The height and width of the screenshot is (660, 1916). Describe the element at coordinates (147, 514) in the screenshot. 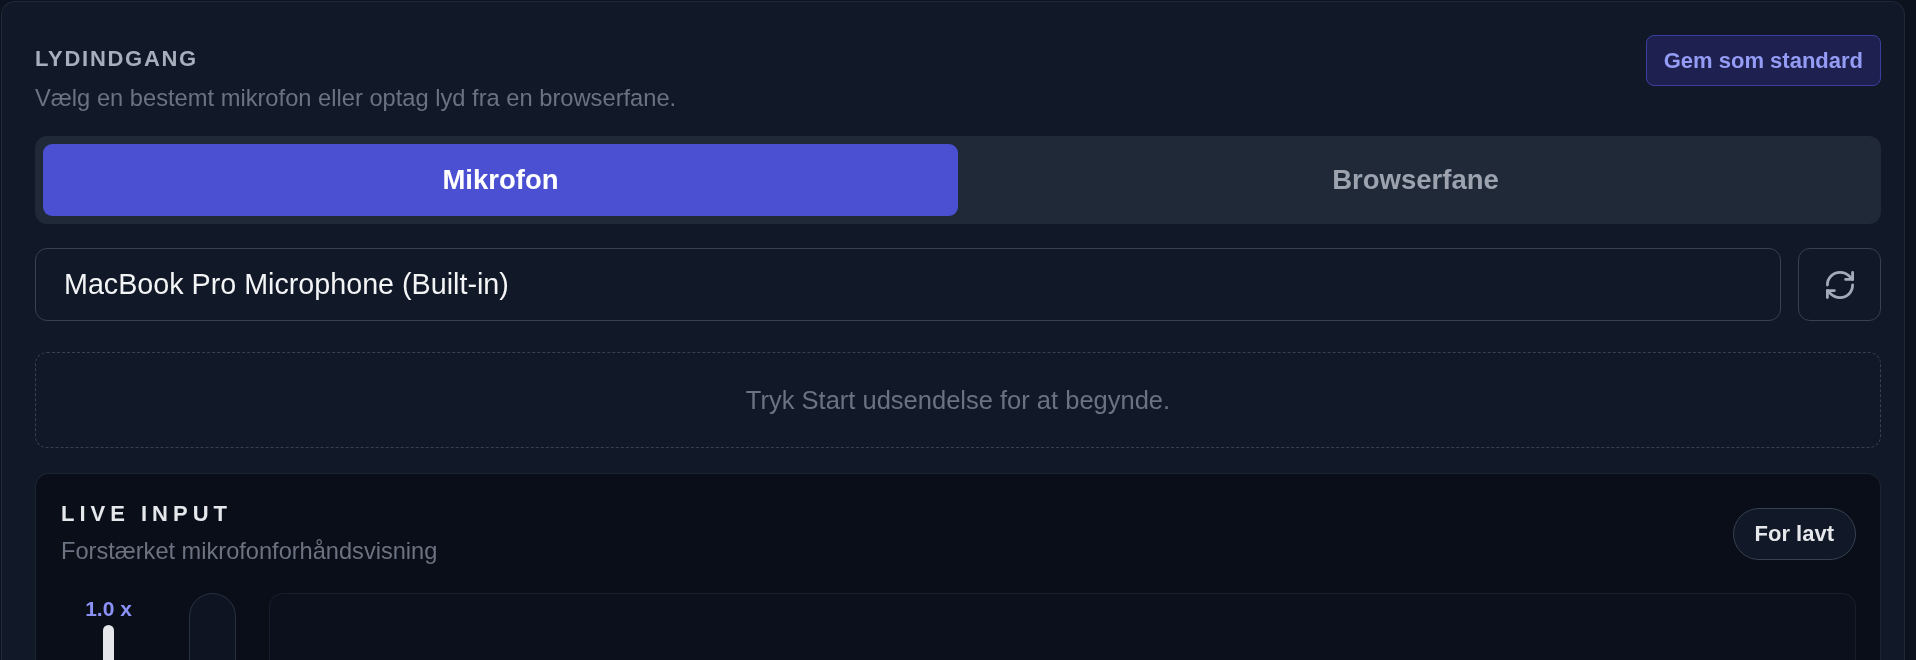

I see `card-title: LIVE INPUT` at that location.